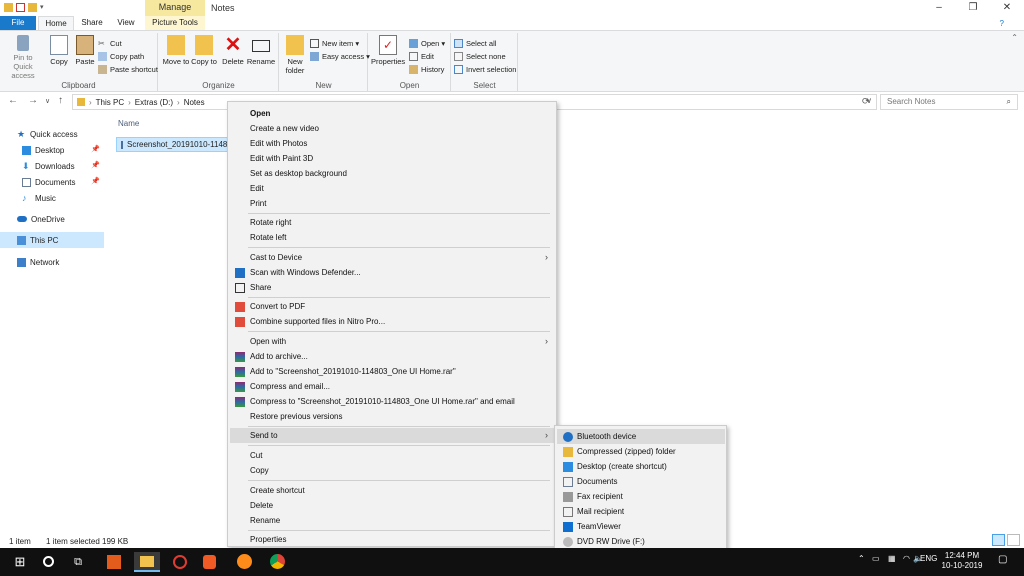  I want to click on windows-start-icon: ⊞, so click(20, 562).